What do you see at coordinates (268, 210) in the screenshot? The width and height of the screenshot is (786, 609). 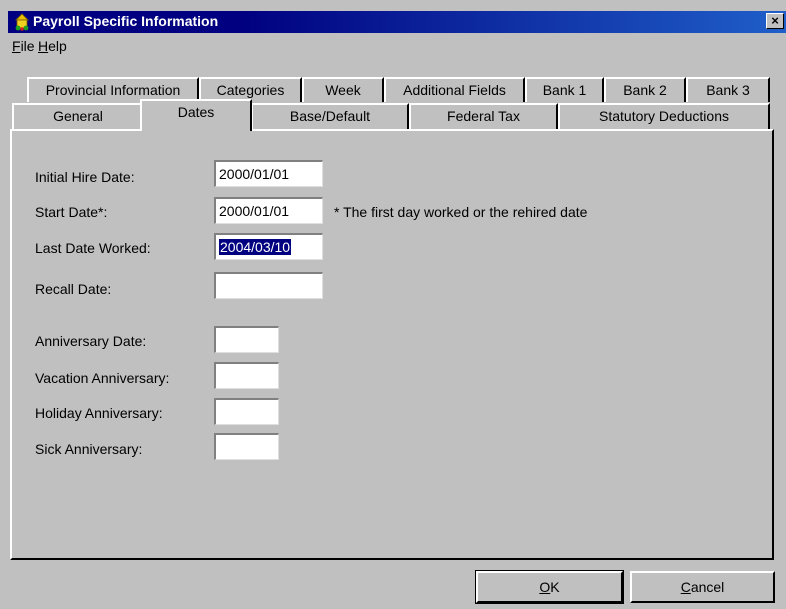 I see `start-date-field: 2000/01/01` at bounding box center [268, 210].